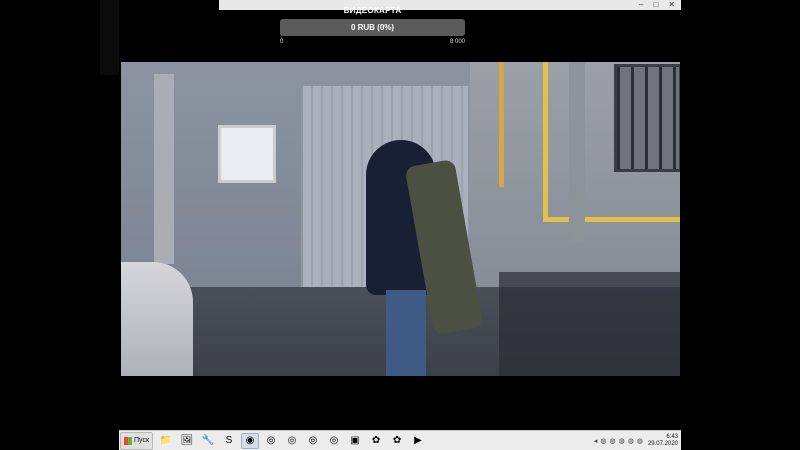 This screenshot has height=450, width=800. I want to click on skype-icon: S, so click(229, 440).